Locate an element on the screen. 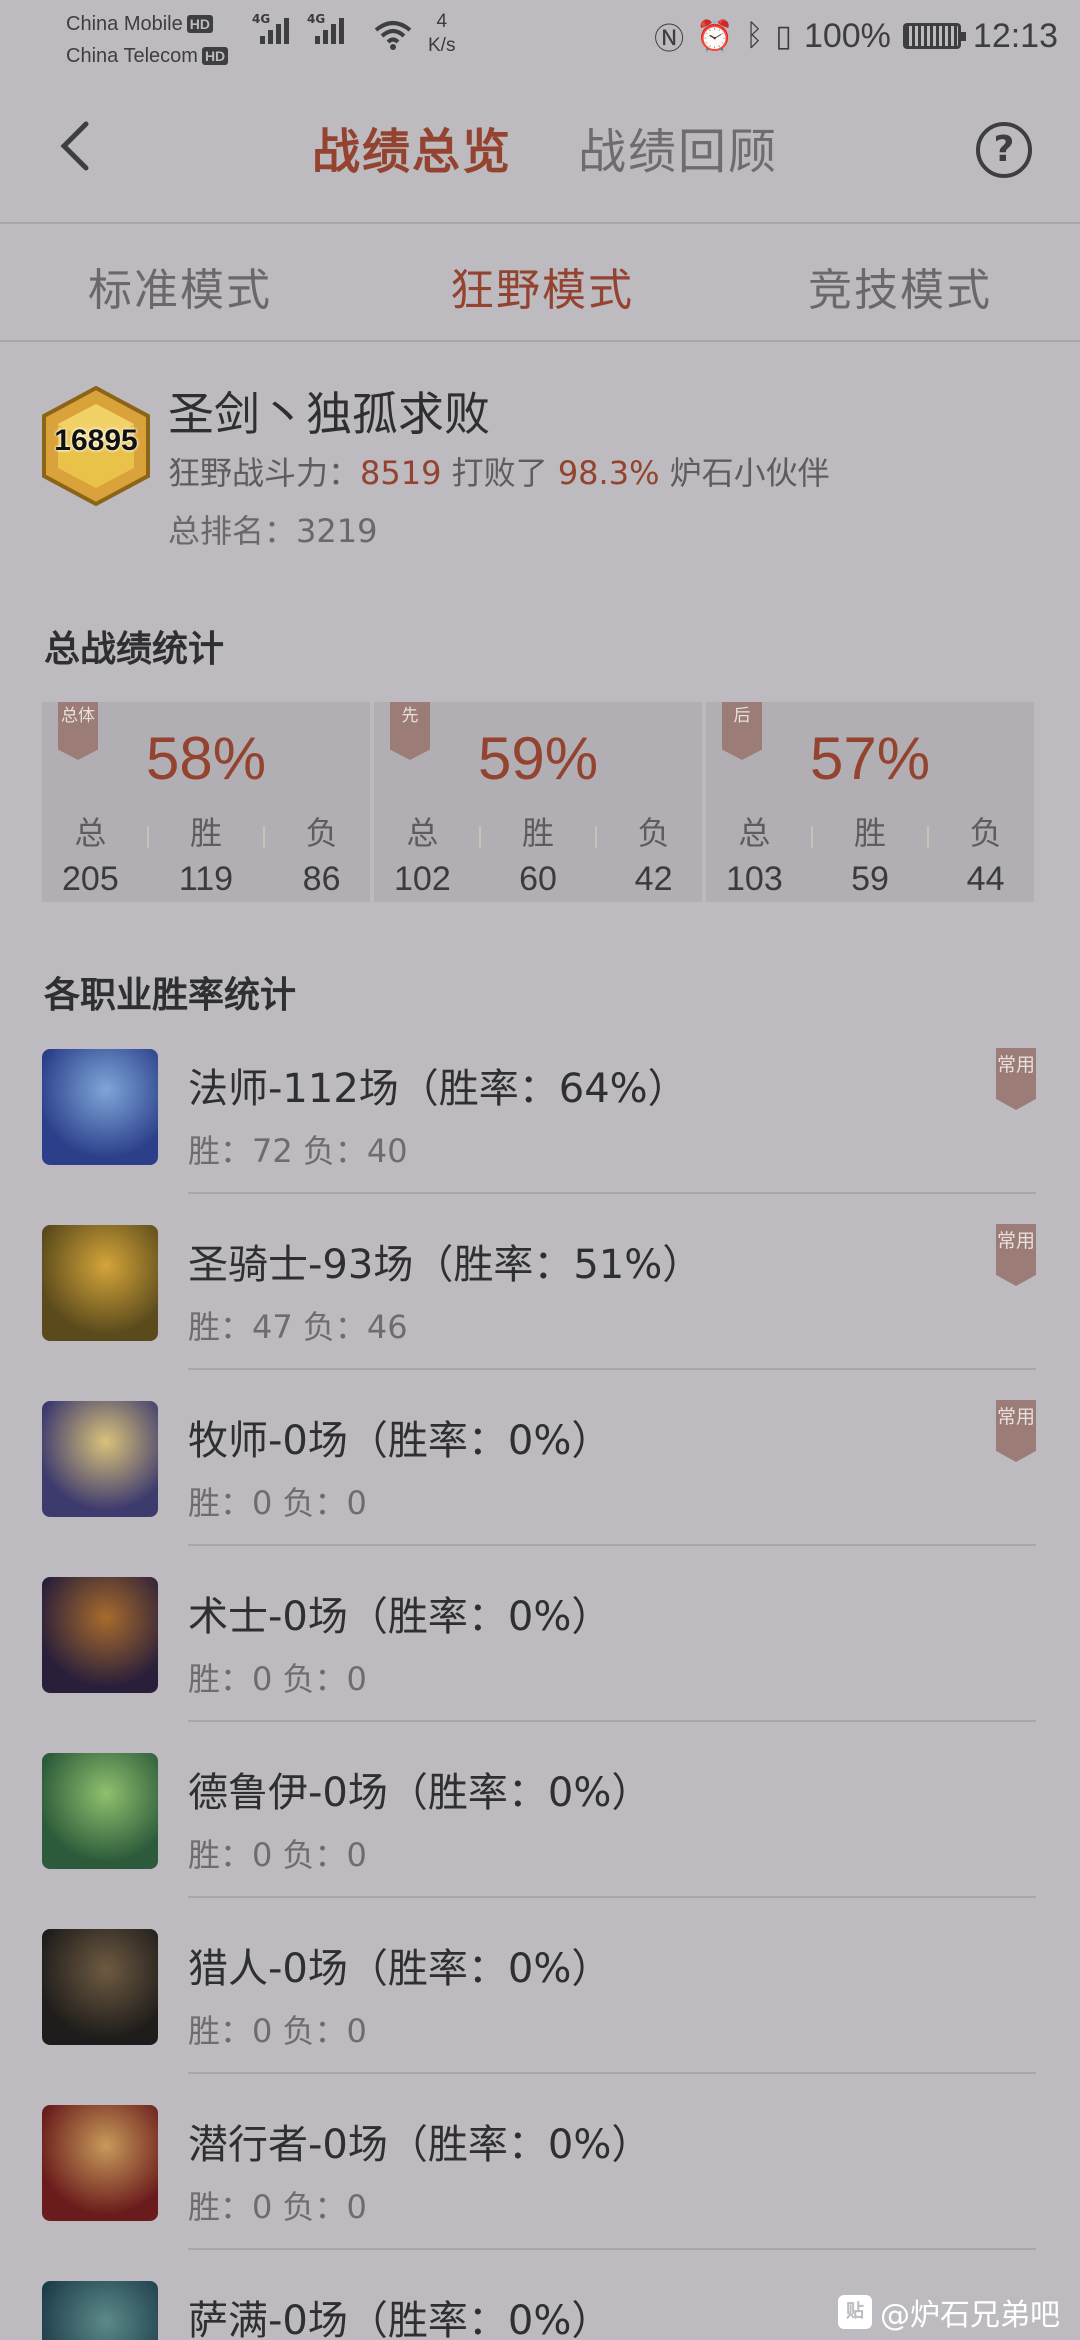 This screenshot has width=1080, height=2340. class-title: 潜行者-0场（胜率：0%） is located at coordinates (420, 2145).